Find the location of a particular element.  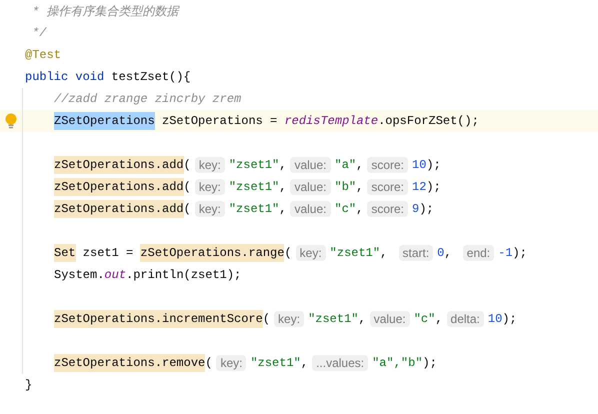

number-literal: 9 is located at coordinates (416, 209).